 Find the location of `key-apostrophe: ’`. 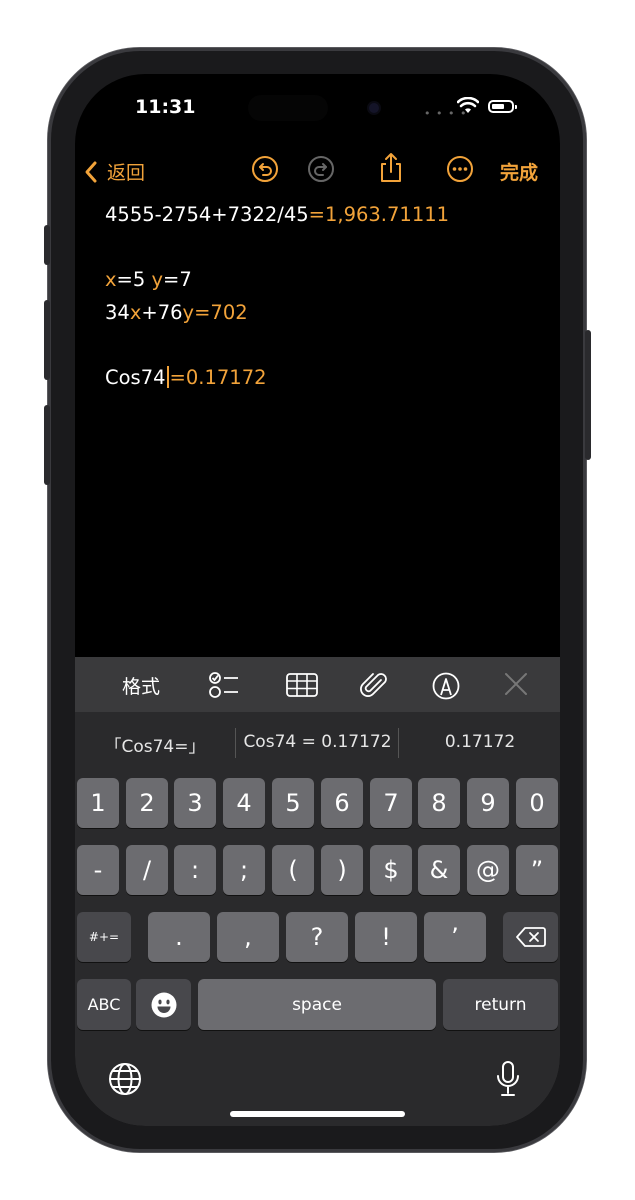

key-apostrophe: ’ is located at coordinates (455, 937).